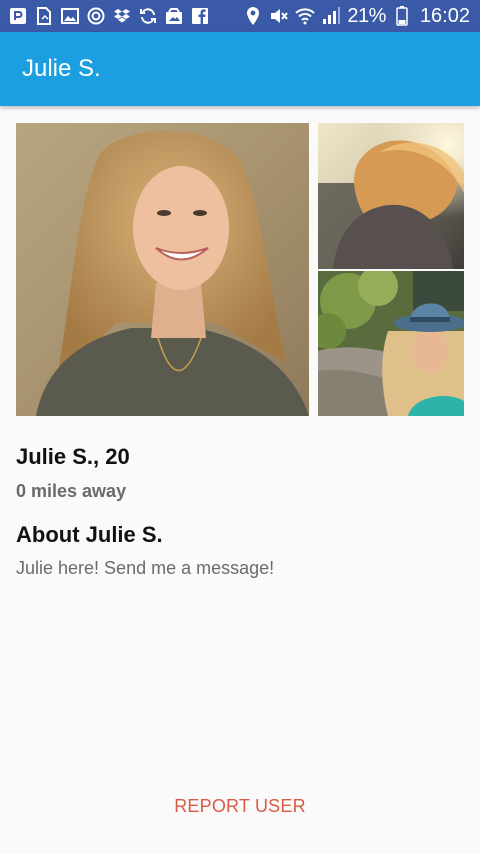 The width and height of the screenshot is (480, 854). I want to click on p-app-icon, so click(18, 16).